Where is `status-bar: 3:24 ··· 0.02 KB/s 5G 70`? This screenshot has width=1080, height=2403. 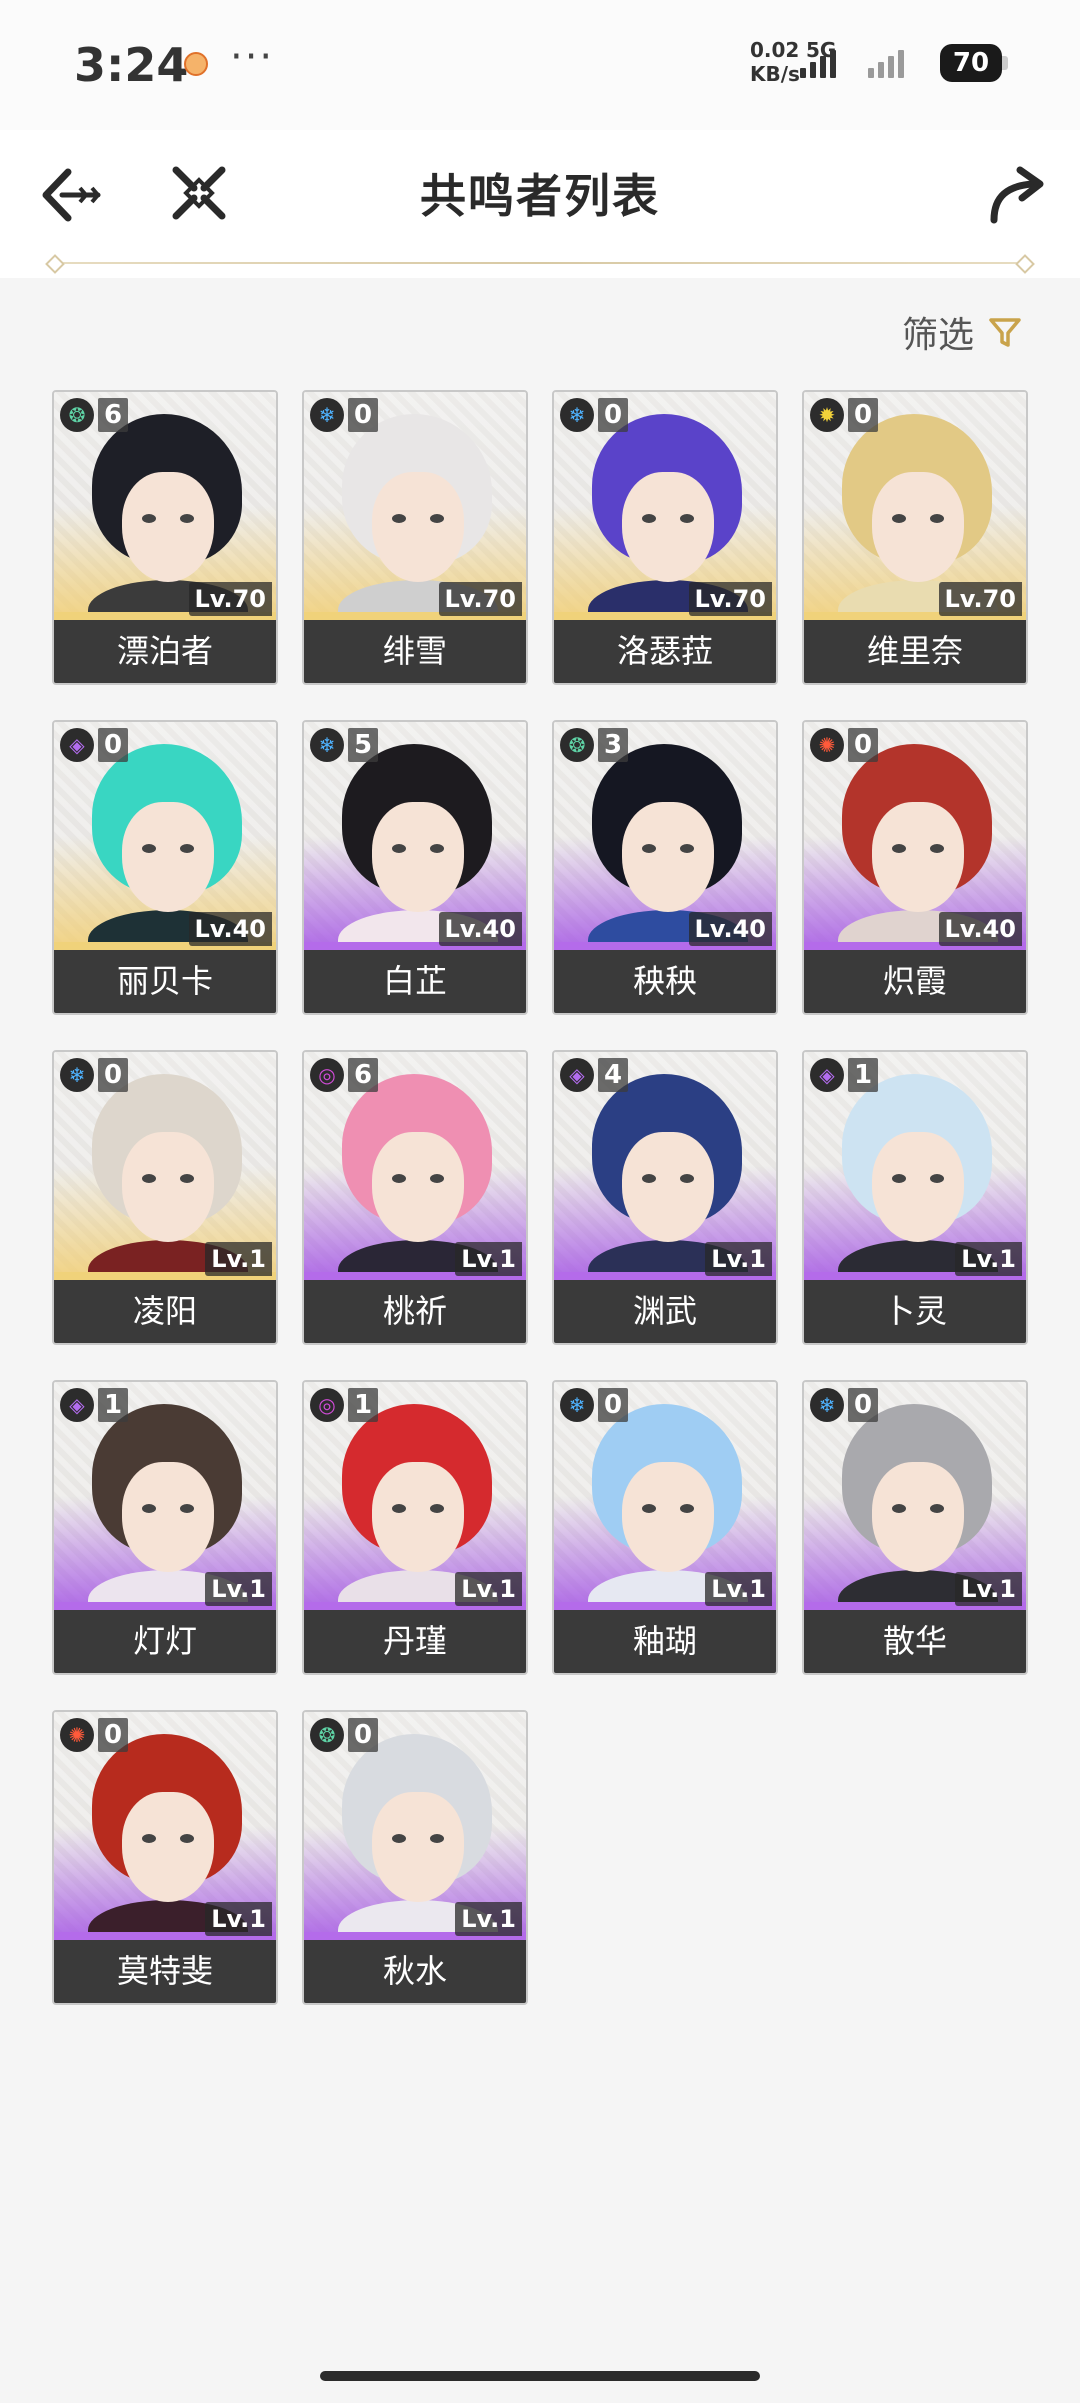
status-bar: 3:24 ··· 0.02 KB/s 5G 70 is located at coordinates (540, 65).